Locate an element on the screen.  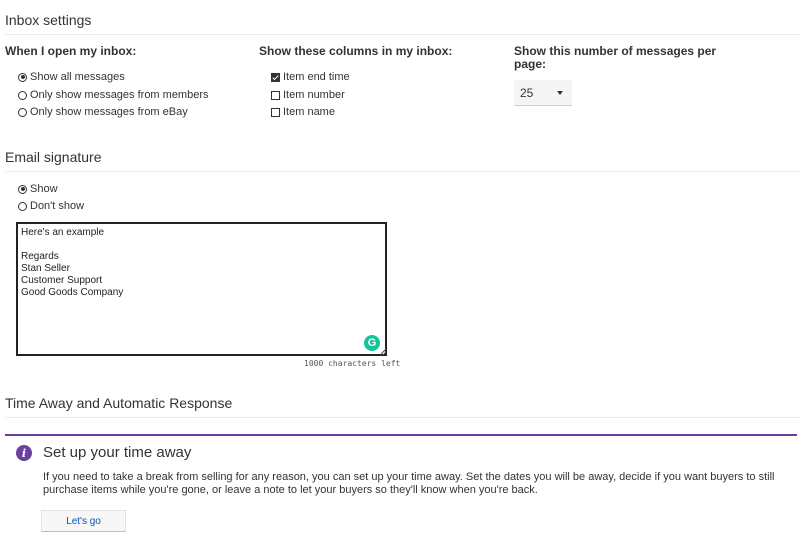
notice-accent-bar is located at coordinates (401, 435).